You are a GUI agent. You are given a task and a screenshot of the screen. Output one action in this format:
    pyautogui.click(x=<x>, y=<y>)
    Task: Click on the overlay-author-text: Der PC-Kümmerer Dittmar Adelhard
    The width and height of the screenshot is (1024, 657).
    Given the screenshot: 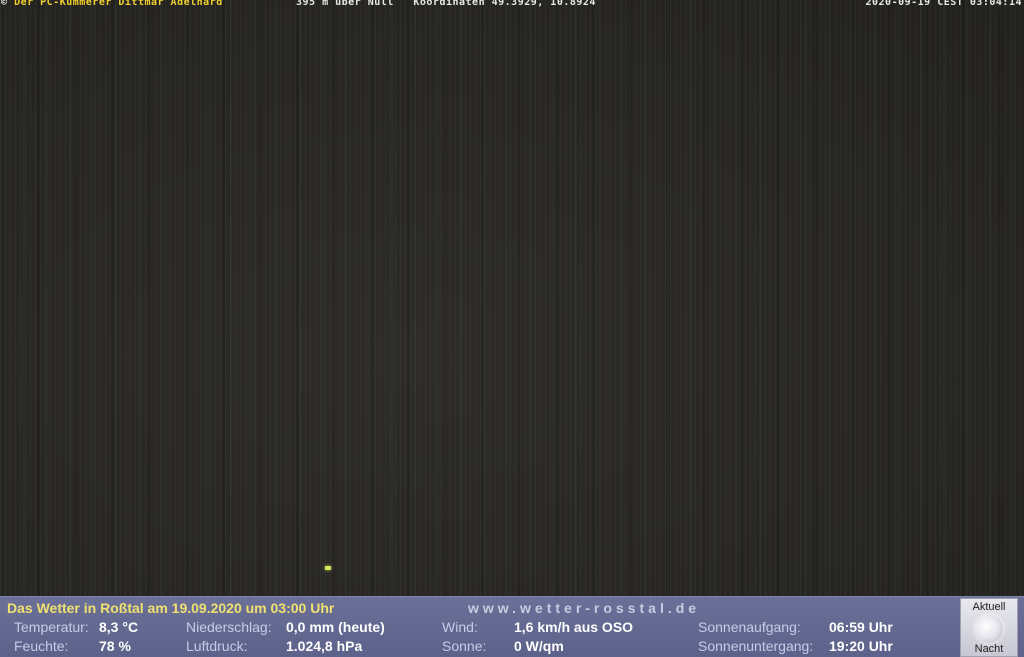 What is the action you would take?
    pyautogui.click(x=118, y=4)
    